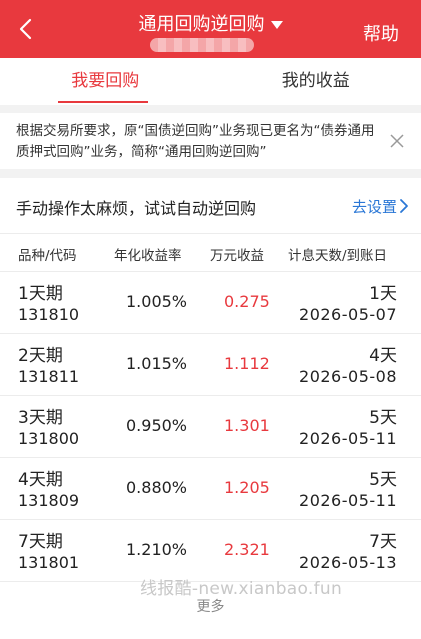 This screenshot has height=639, width=421. Describe the element at coordinates (247, 363) in the screenshot. I see `income-per-10k: 1.112` at that location.